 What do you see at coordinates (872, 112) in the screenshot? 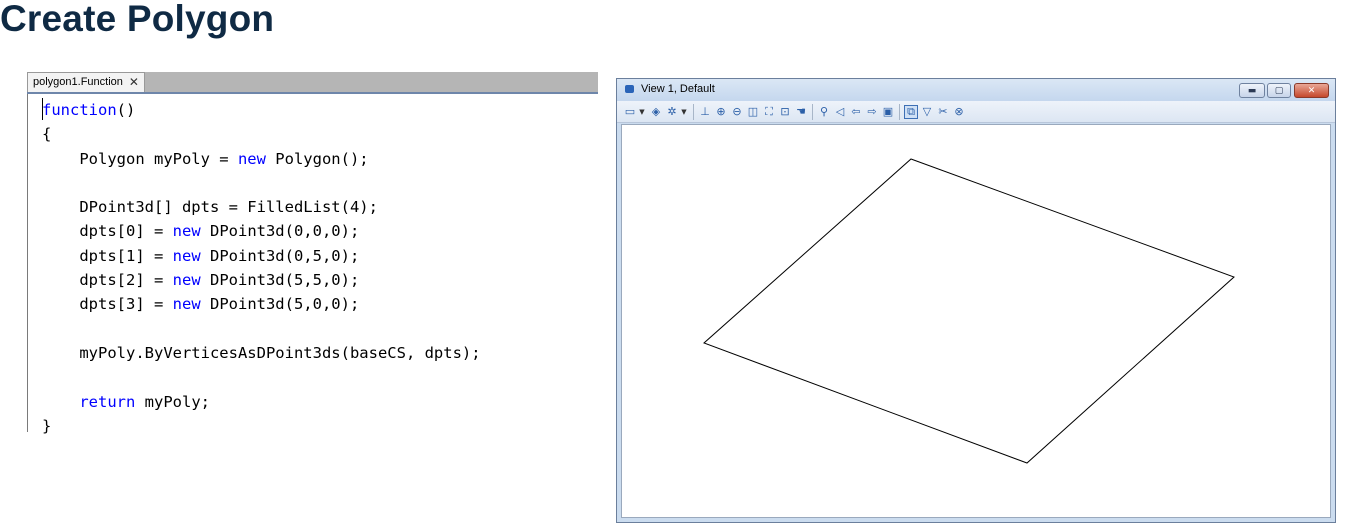
I see `view-next-icon: ⇨` at bounding box center [872, 112].